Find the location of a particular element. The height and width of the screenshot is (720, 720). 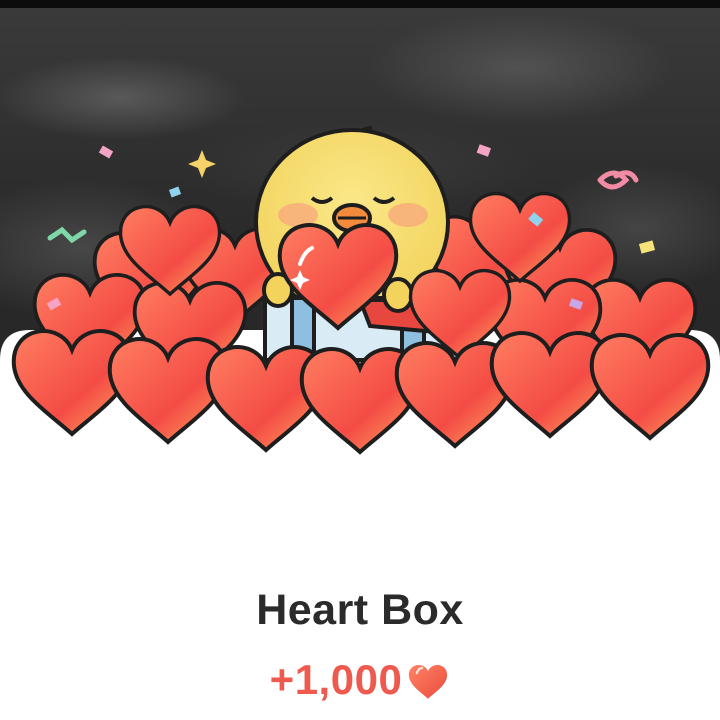

reward-amount: +1,000 is located at coordinates (336, 679).